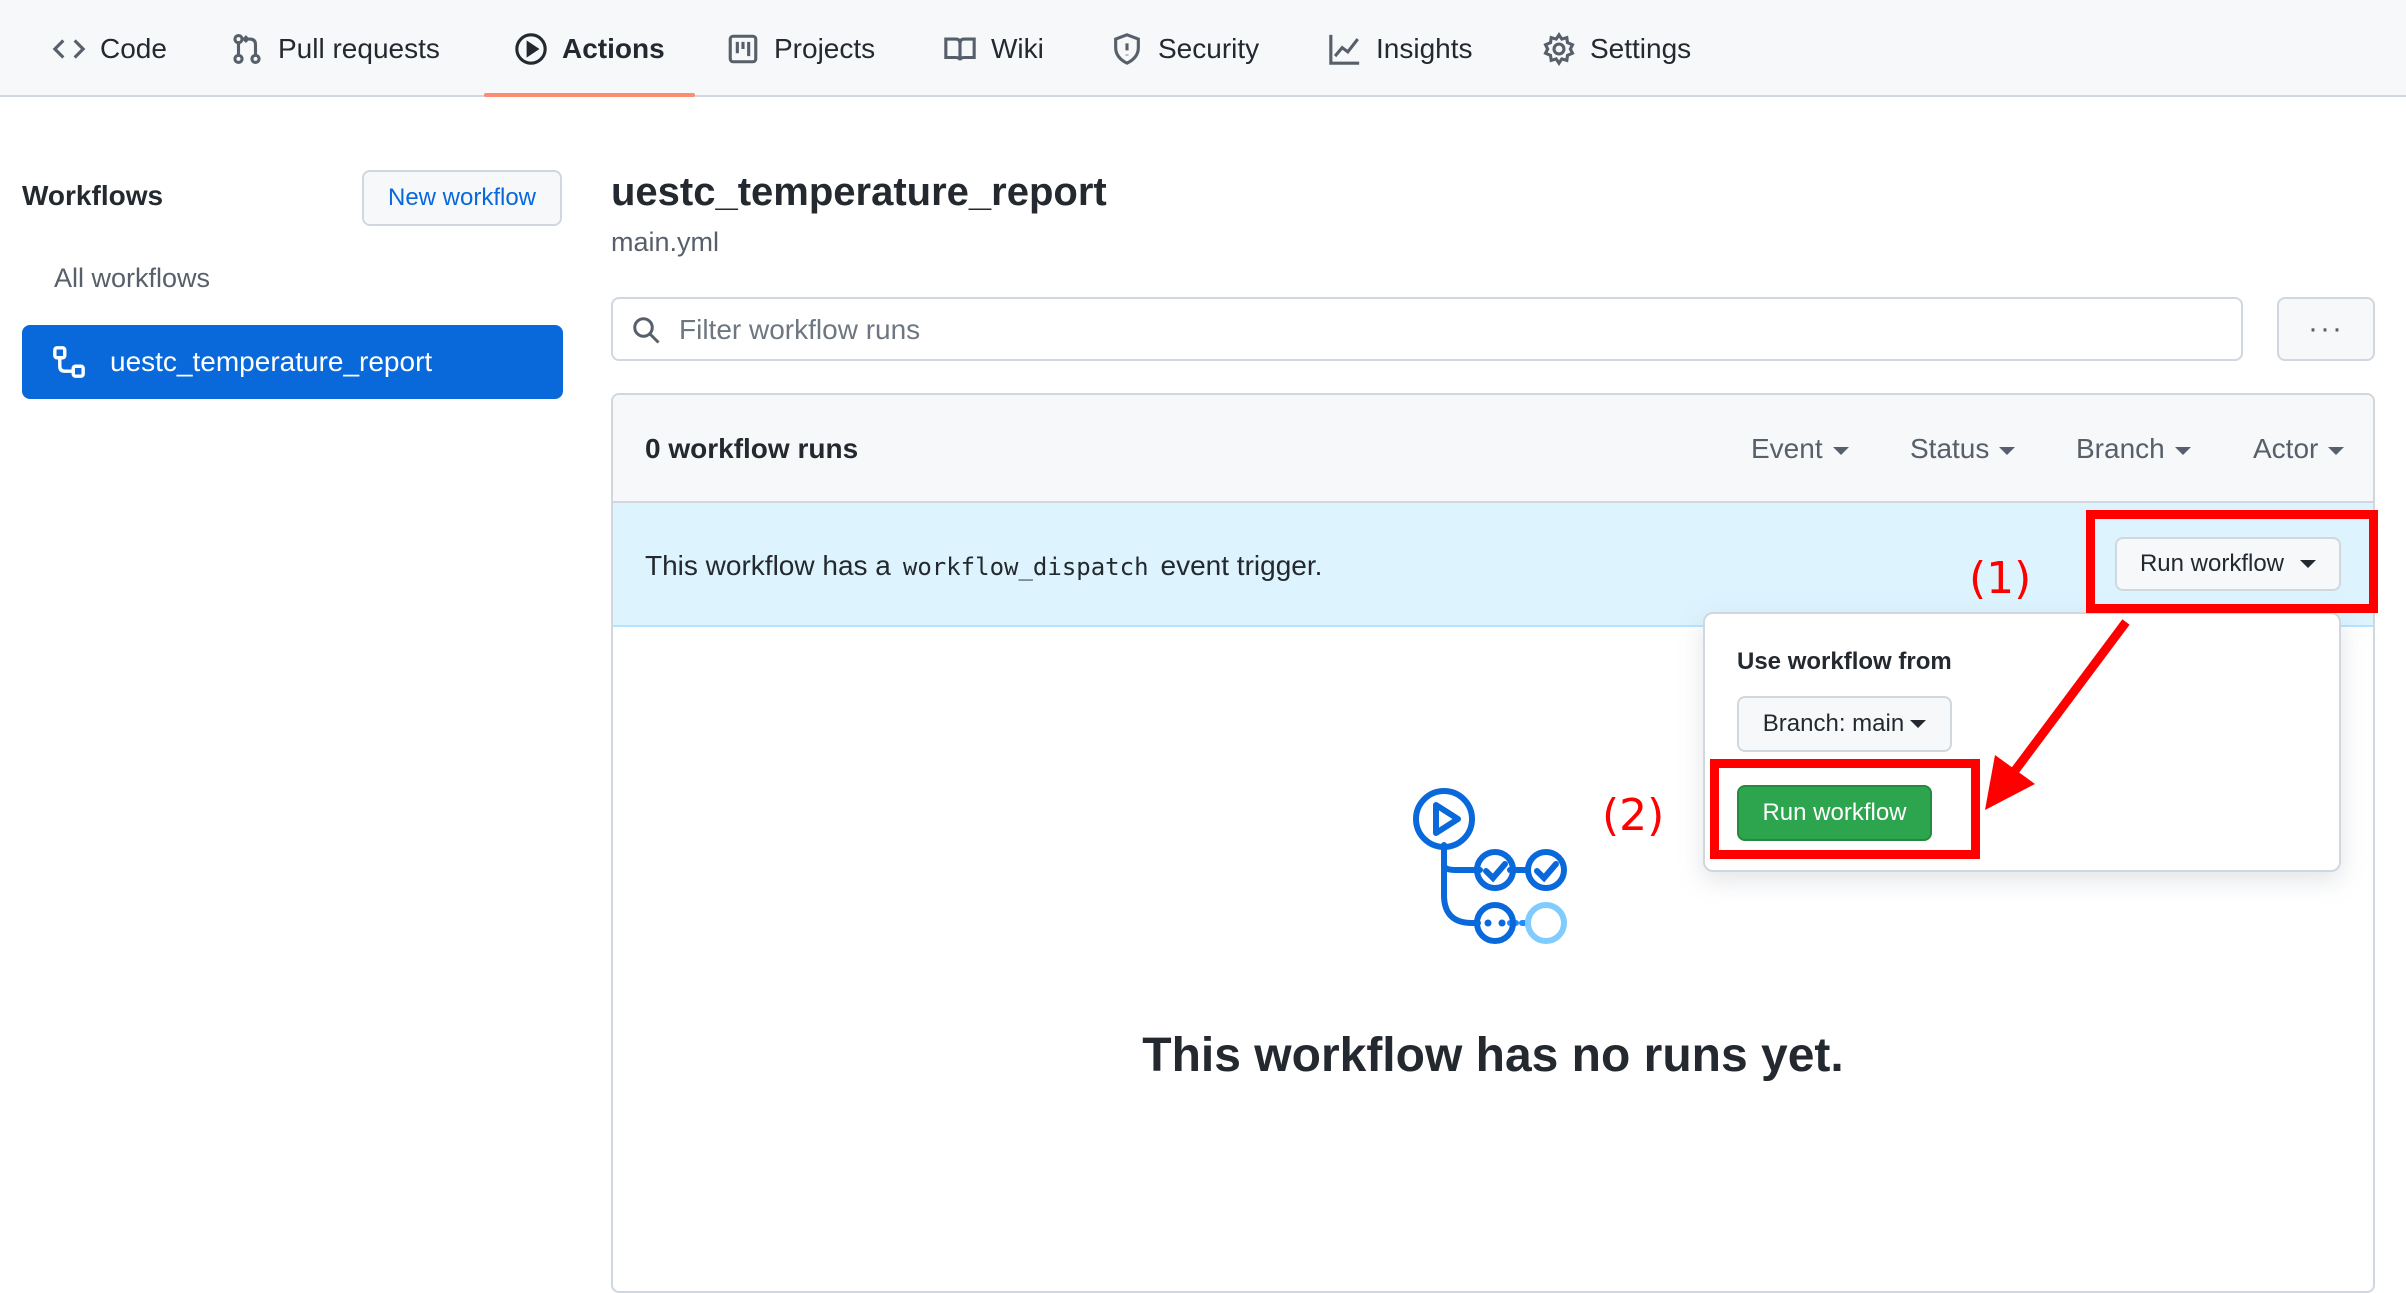 Image resolution: width=2406 pixels, height=1293 pixels. Describe the element at coordinates (1633, 815) in the screenshot. I see `annotation-label-2: (2)` at that location.